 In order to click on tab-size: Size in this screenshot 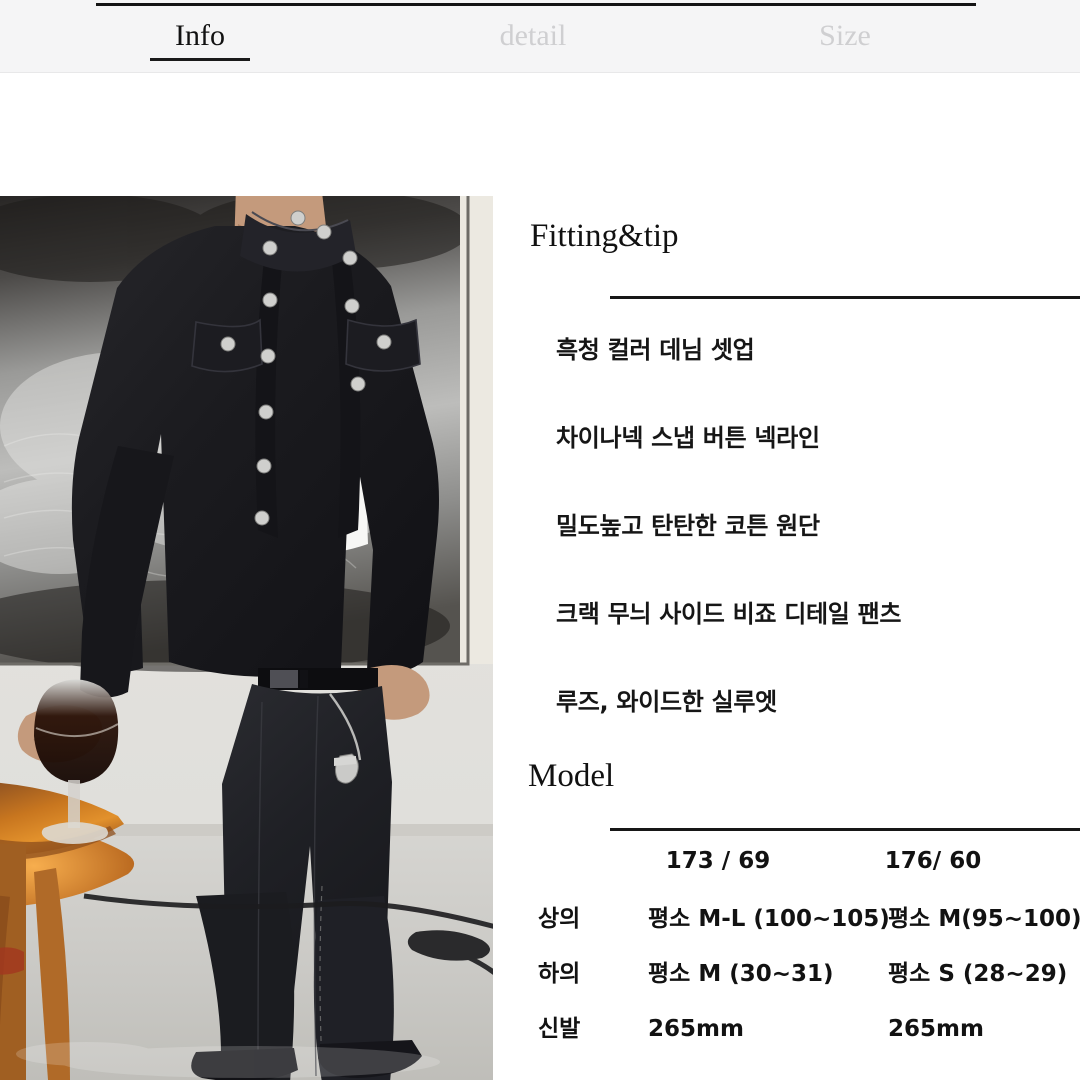, I will do `click(845, 36)`.